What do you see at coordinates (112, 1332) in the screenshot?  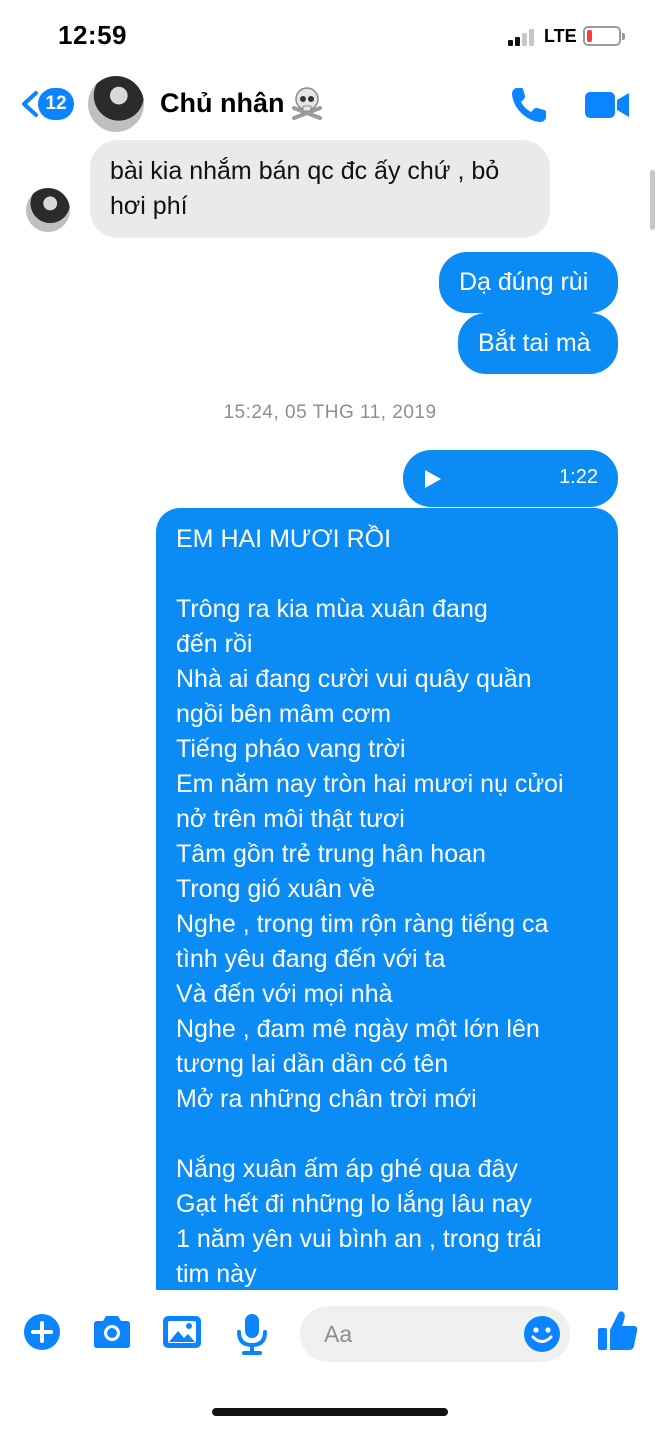 I see `camera-icon` at bounding box center [112, 1332].